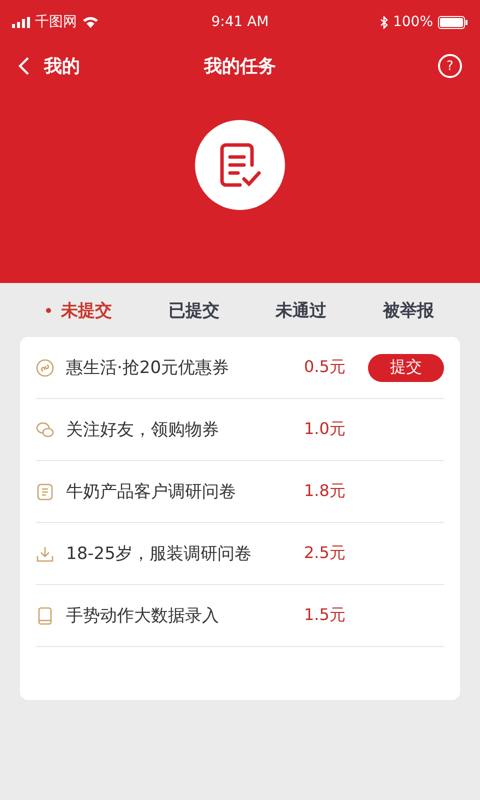 This screenshot has height=800, width=480. Describe the element at coordinates (143, 616) in the screenshot. I see `task-title: 手势动作大数据录入` at that location.